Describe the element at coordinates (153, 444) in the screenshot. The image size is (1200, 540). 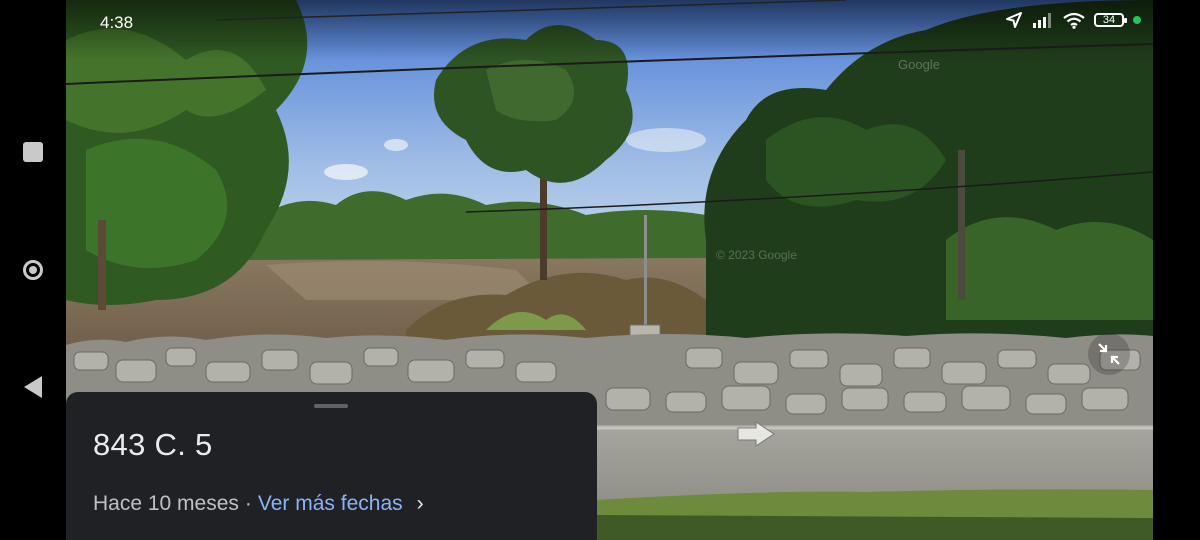
I see `address-title: 843 C. 5` at that location.